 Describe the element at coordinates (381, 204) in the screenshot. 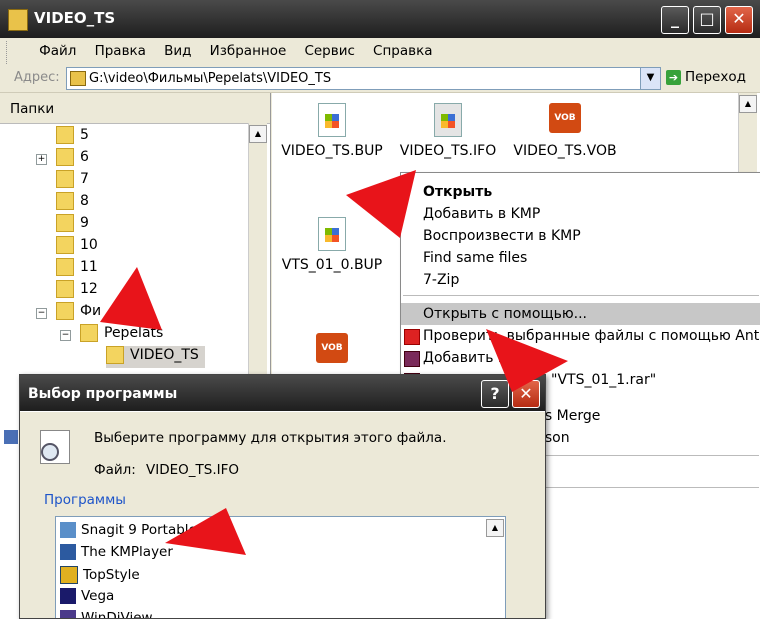

I see `annotation-arrow-ifo` at that location.